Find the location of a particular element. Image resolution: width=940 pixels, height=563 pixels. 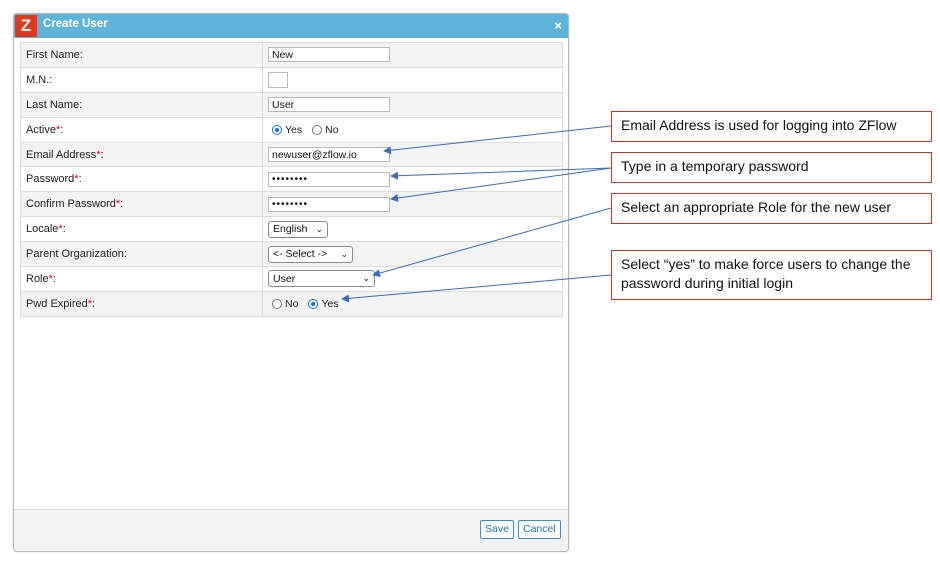

email-label-text: Email Address is located at coordinates (61, 154).